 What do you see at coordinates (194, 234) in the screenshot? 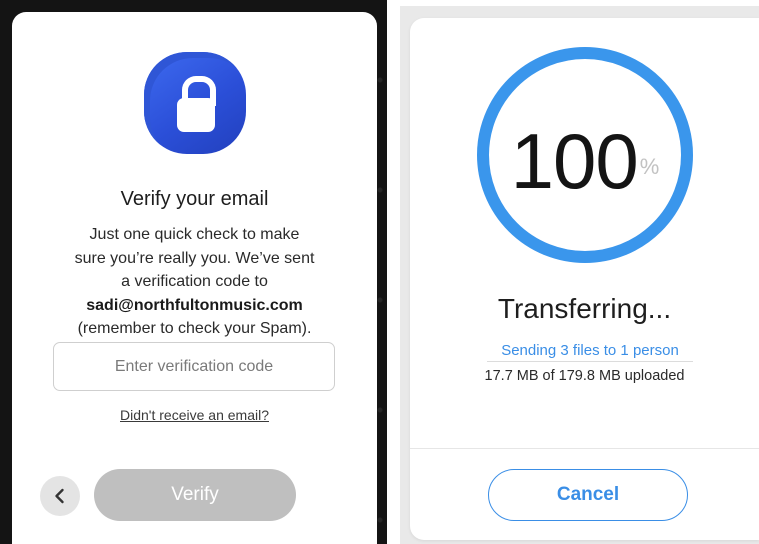
I see `desc-line: Just one quick check to make` at bounding box center [194, 234].